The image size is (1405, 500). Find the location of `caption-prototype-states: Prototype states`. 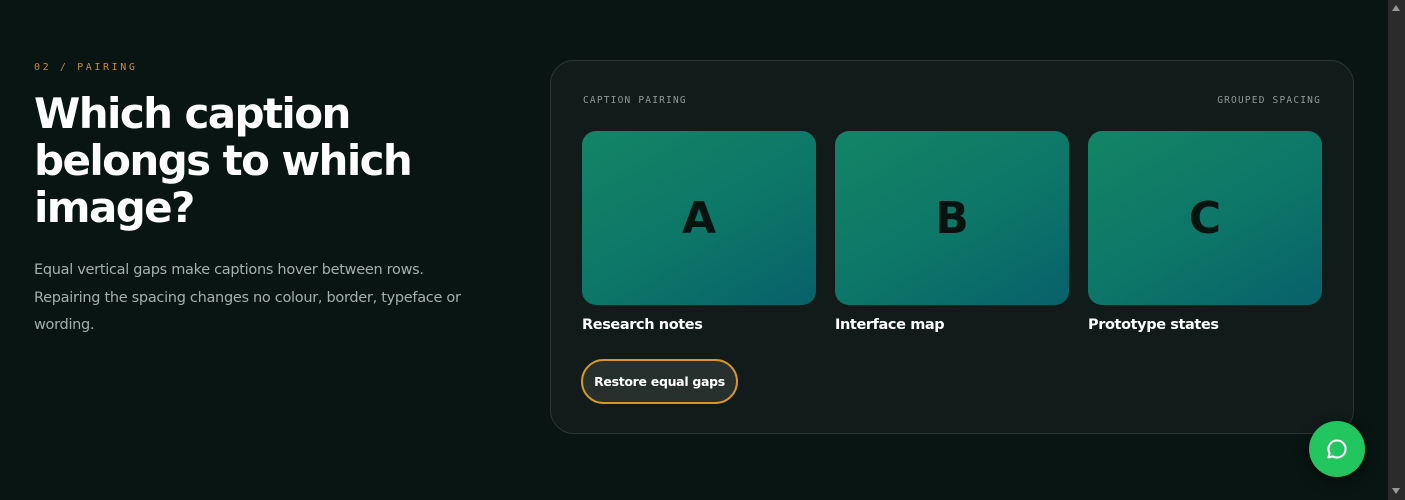

caption-prototype-states: Prototype states is located at coordinates (1153, 325).